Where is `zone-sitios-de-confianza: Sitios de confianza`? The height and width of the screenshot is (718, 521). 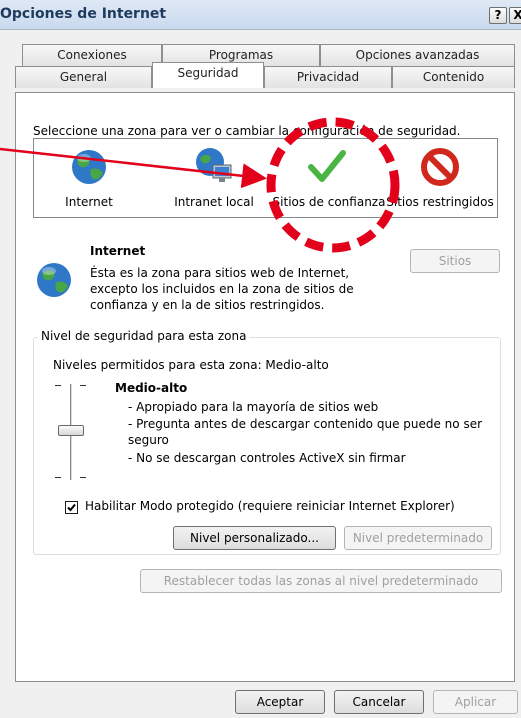 zone-sitios-de-confianza: Sitios de confianza is located at coordinates (329, 180).